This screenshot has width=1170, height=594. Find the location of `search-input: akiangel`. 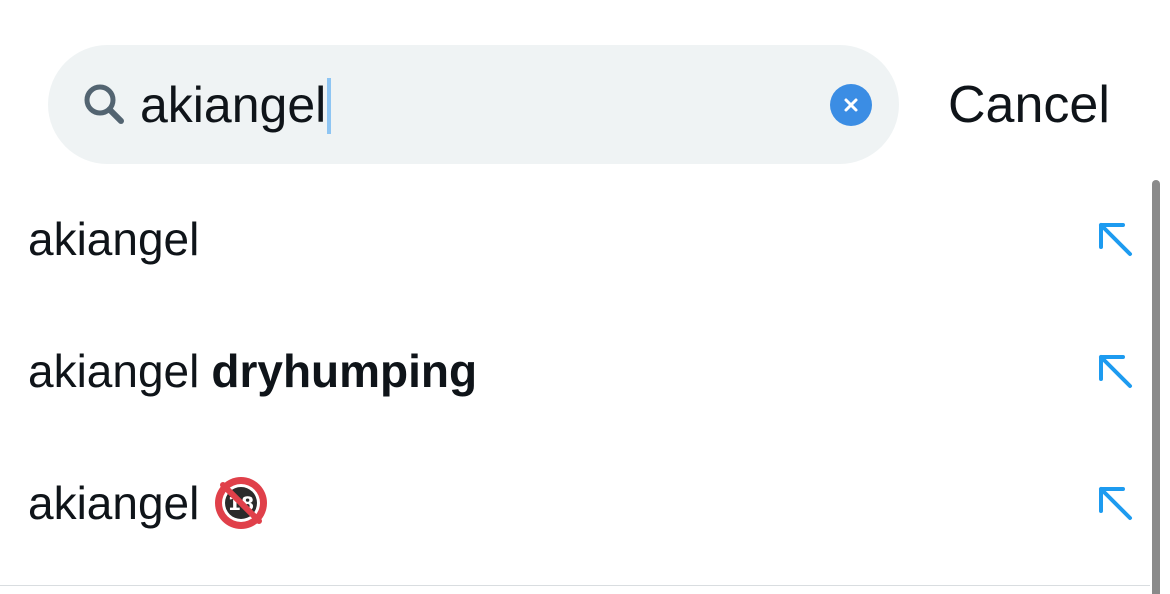

search-input: akiangel is located at coordinates (236, 105).